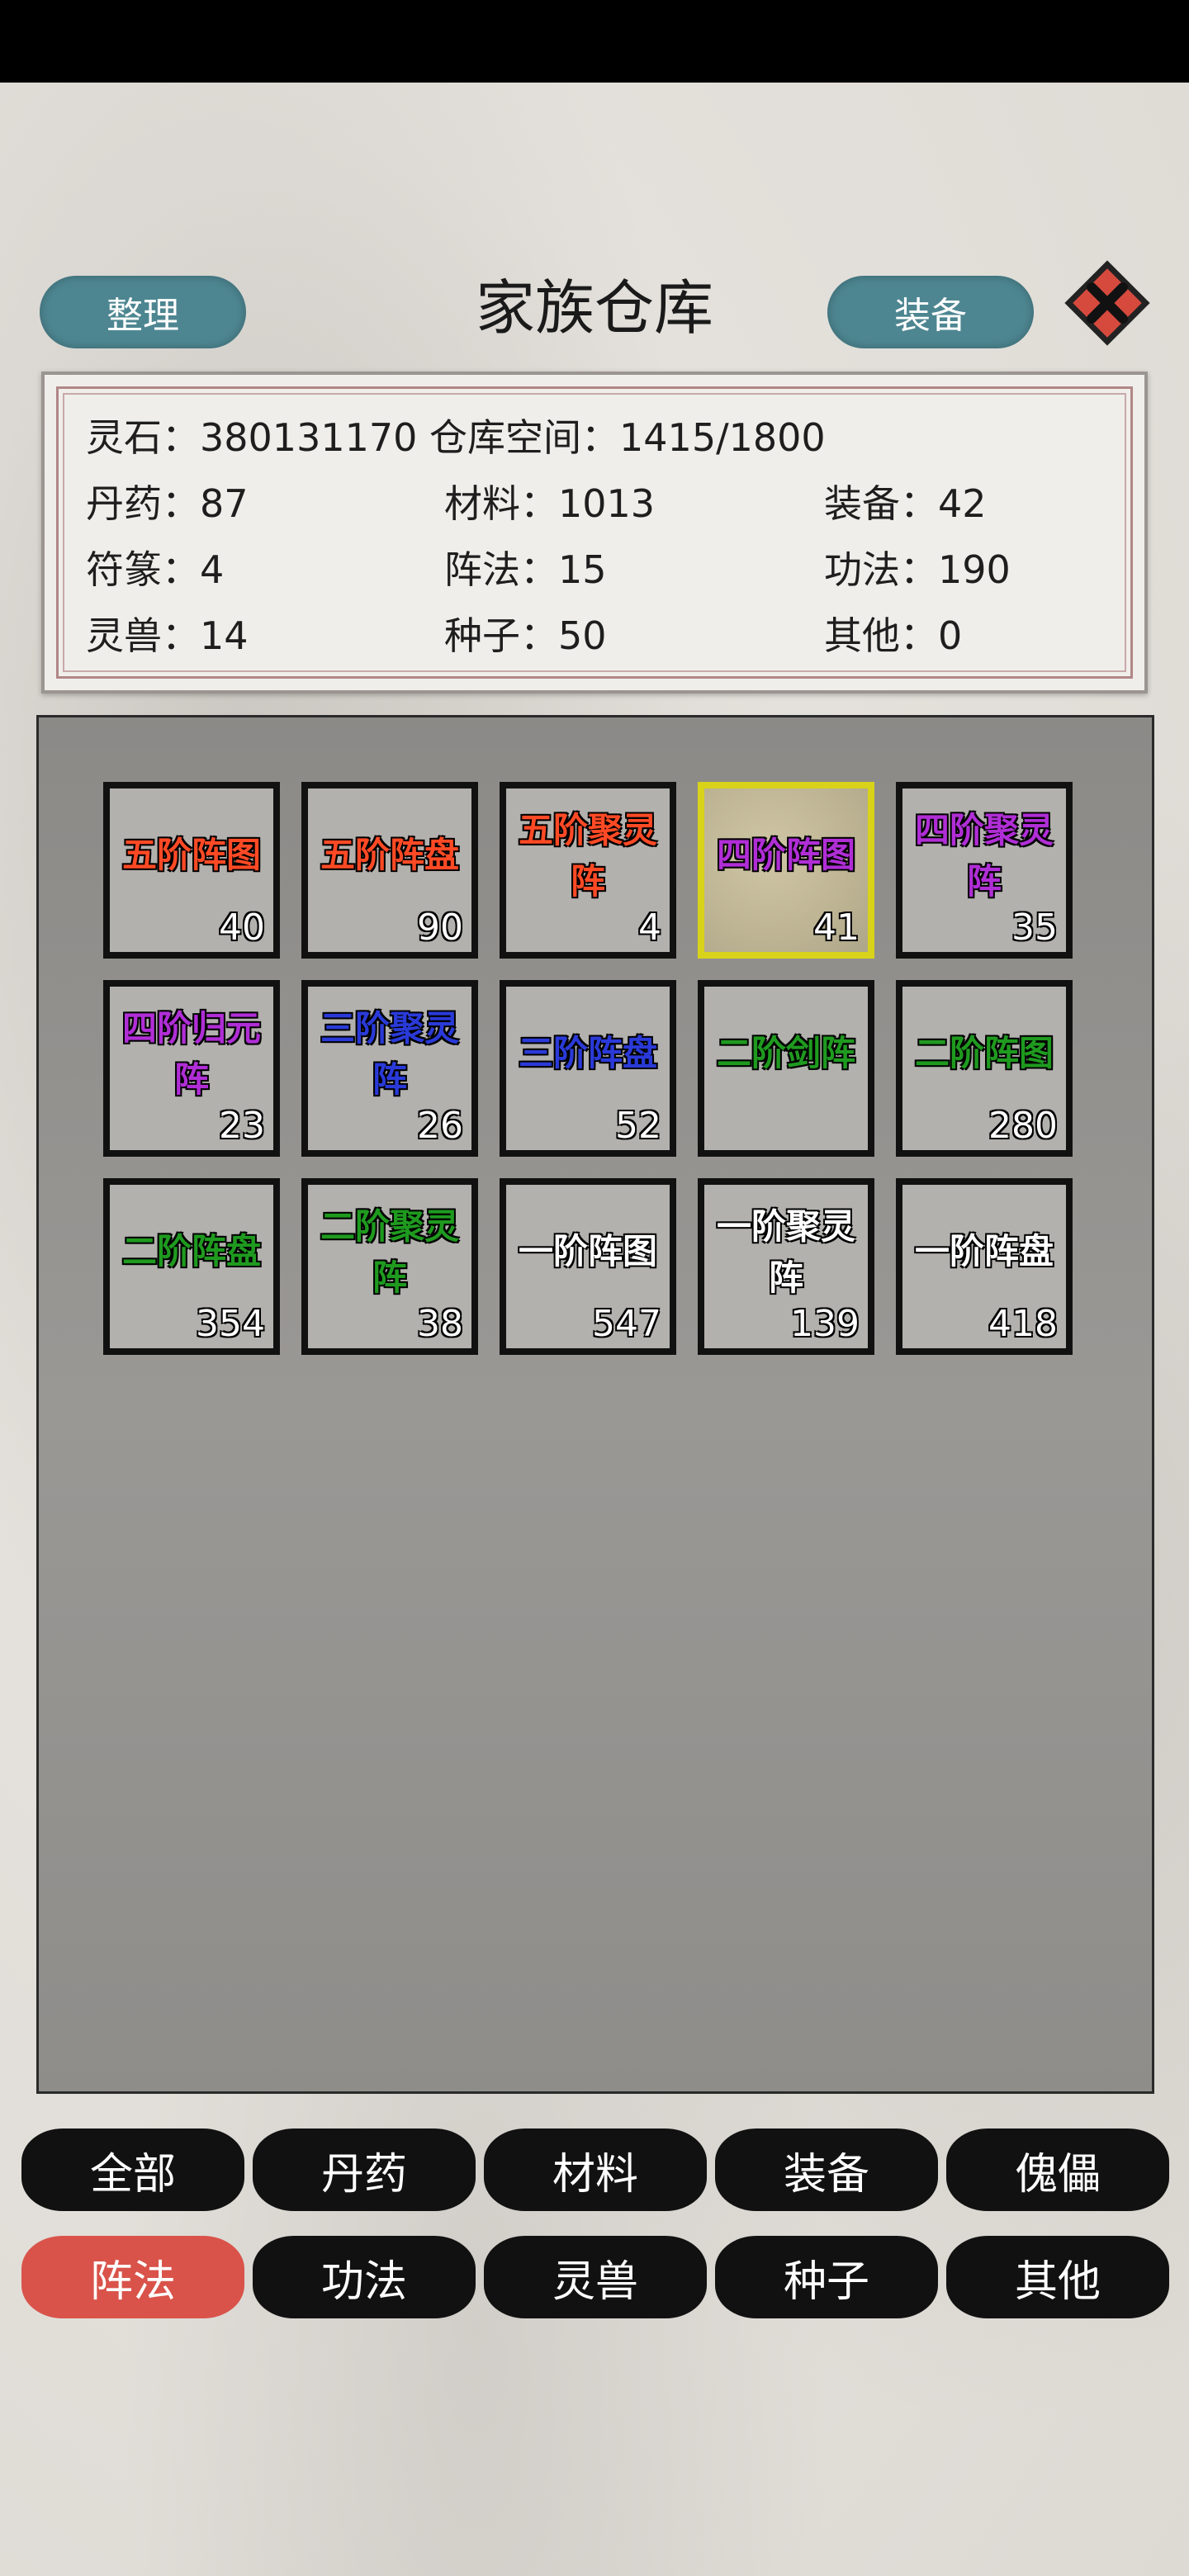  Describe the element at coordinates (167, 503) in the screenshot. I see `stat-pills: 丹药：87` at that location.